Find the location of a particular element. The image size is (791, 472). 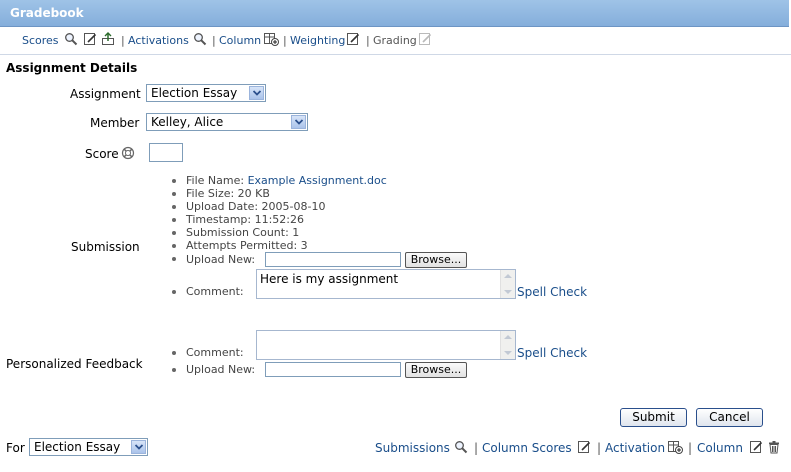

toolbar-weighting-link: Weighting is located at coordinates (317, 40).